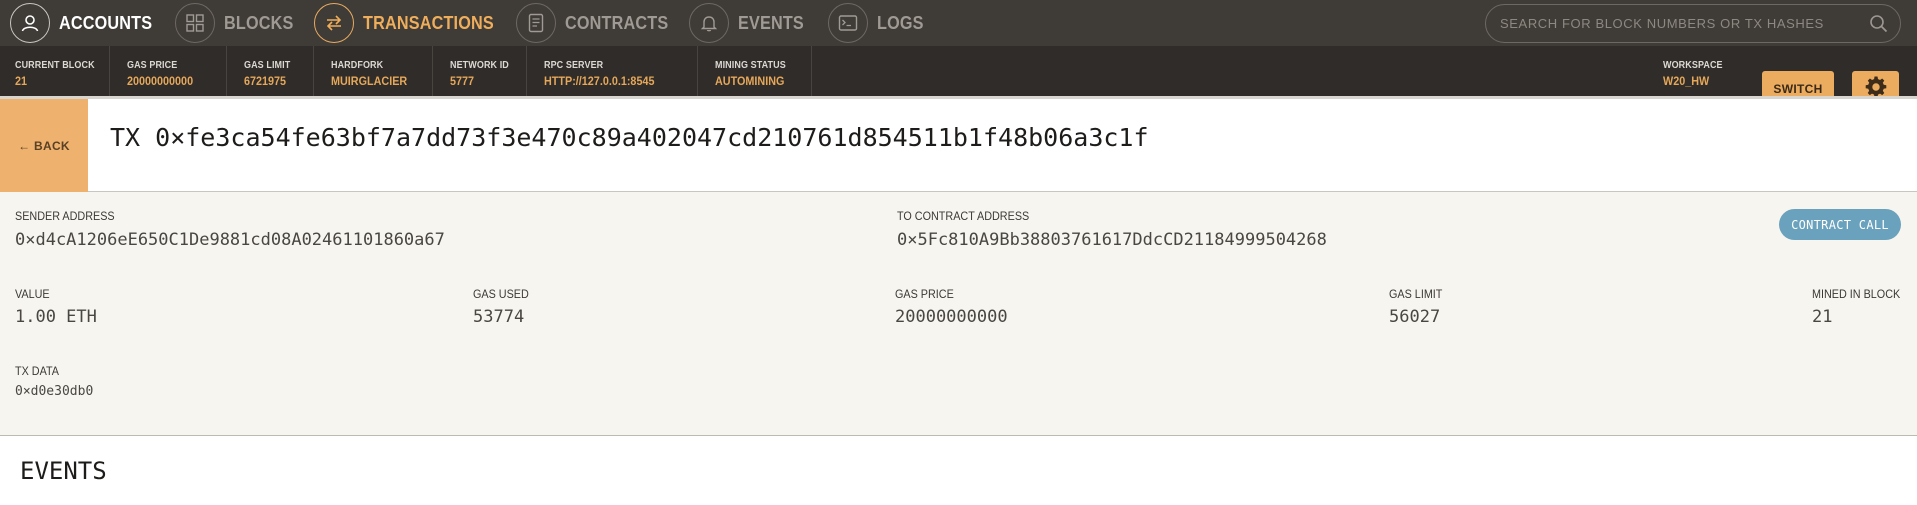 The width and height of the screenshot is (1917, 505). I want to click on stat-mining-status: MINING STATUS AUTOMINING, so click(754, 71).